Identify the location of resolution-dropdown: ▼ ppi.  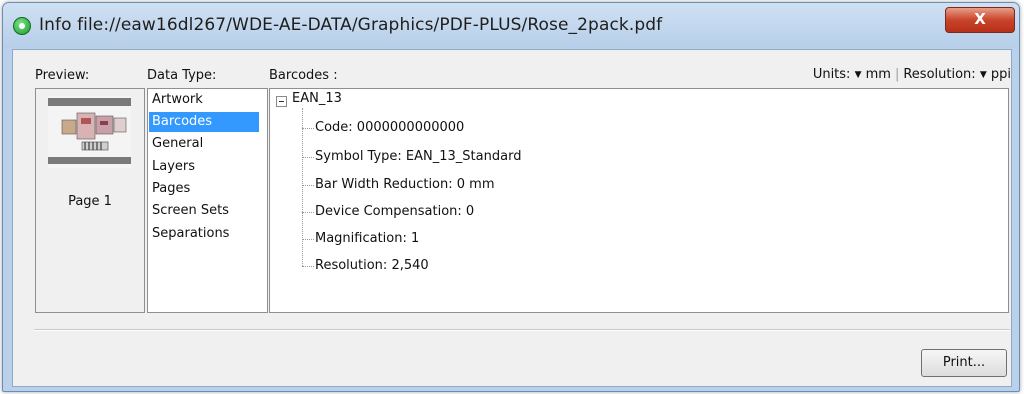
(995, 74).